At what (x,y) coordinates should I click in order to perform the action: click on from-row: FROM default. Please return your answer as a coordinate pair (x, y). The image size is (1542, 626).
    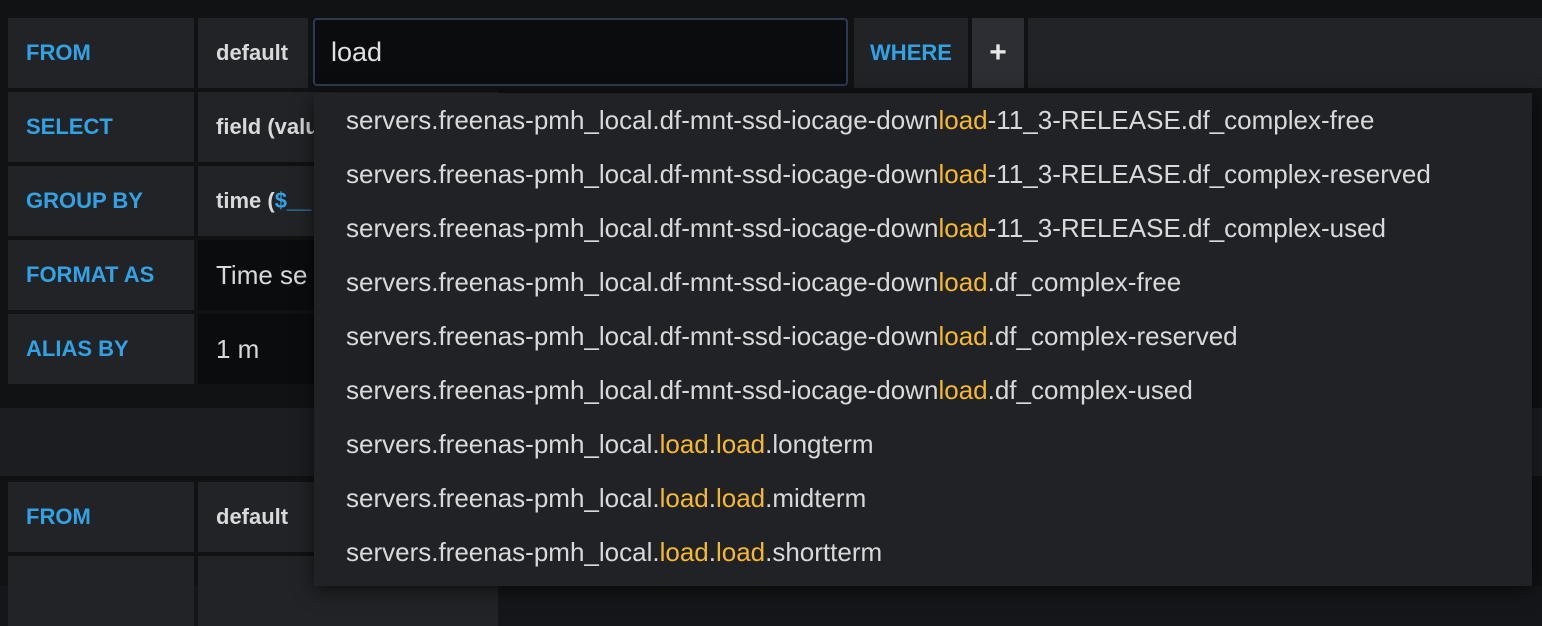
    Looking at the image, I should click on (158, 53).